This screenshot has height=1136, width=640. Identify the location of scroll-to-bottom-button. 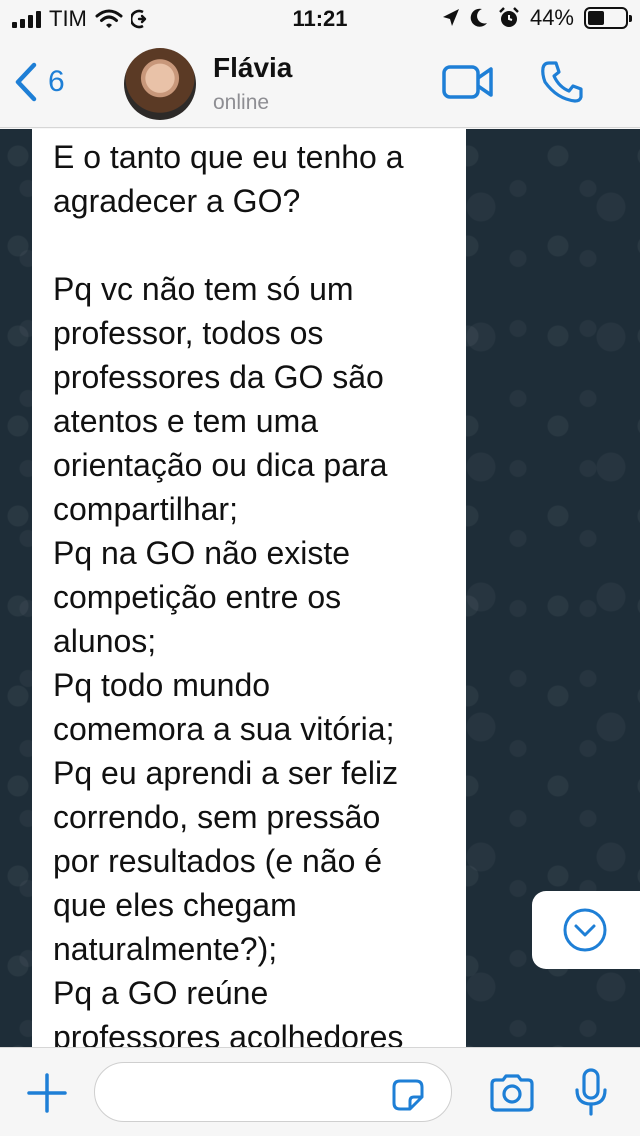
(586, 930).